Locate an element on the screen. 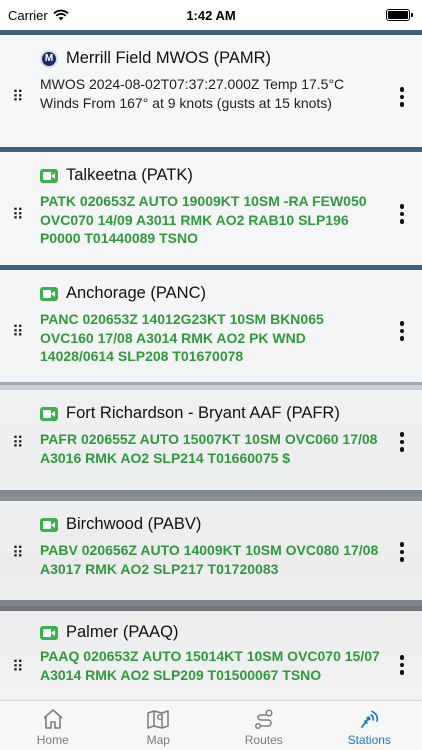 This screenshot has height=750, width=422. tab-routes: Routes is located at coordinates (264, 725).